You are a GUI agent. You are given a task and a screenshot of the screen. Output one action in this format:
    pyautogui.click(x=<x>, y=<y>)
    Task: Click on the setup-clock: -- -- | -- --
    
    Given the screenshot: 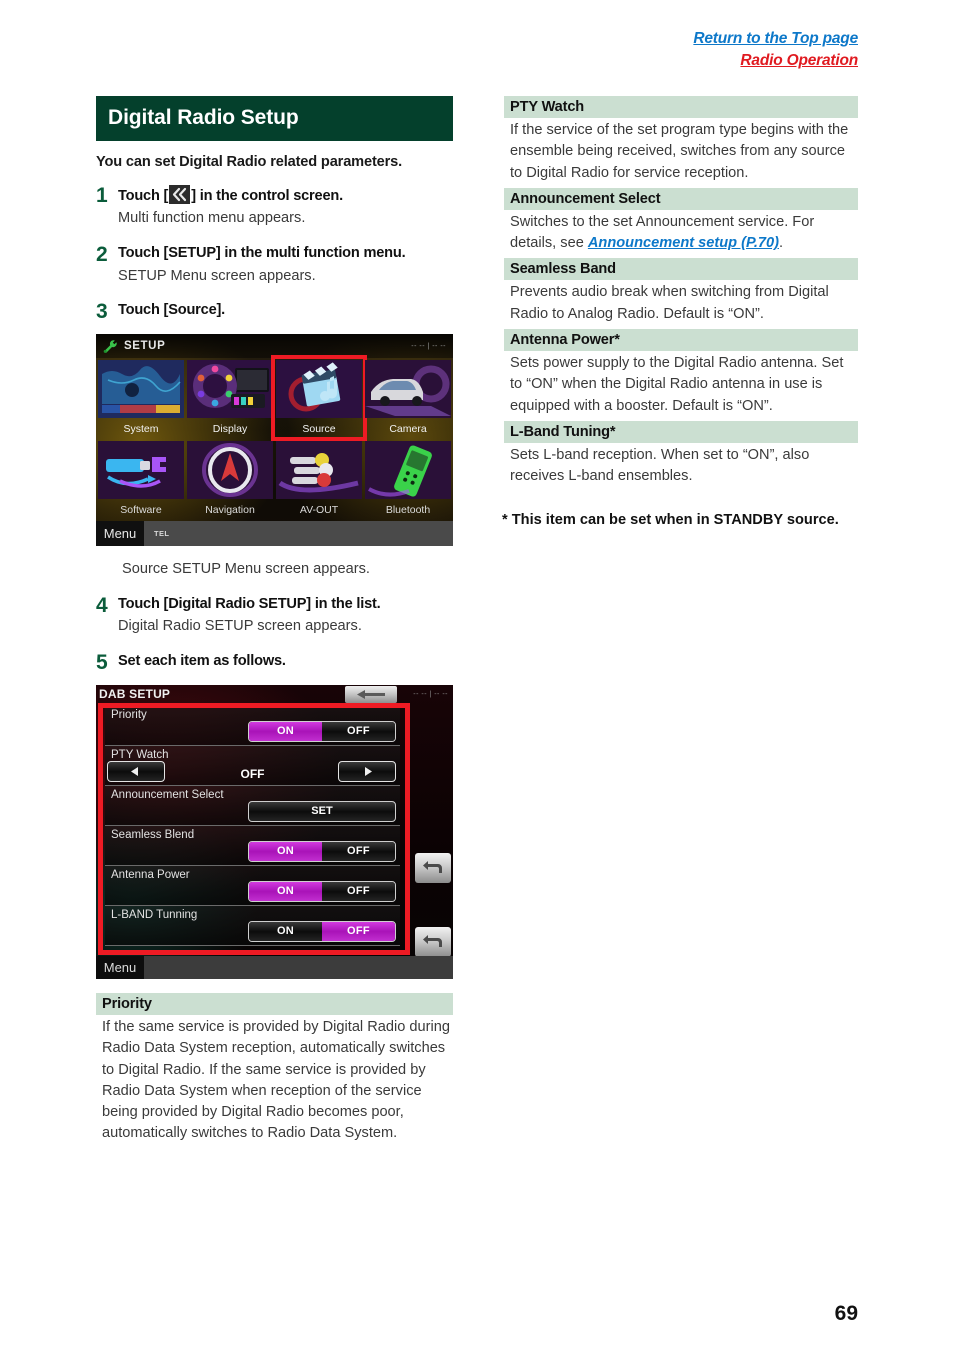 What is the action you would take?
    pyautogui.click(x=428, y=347)
    